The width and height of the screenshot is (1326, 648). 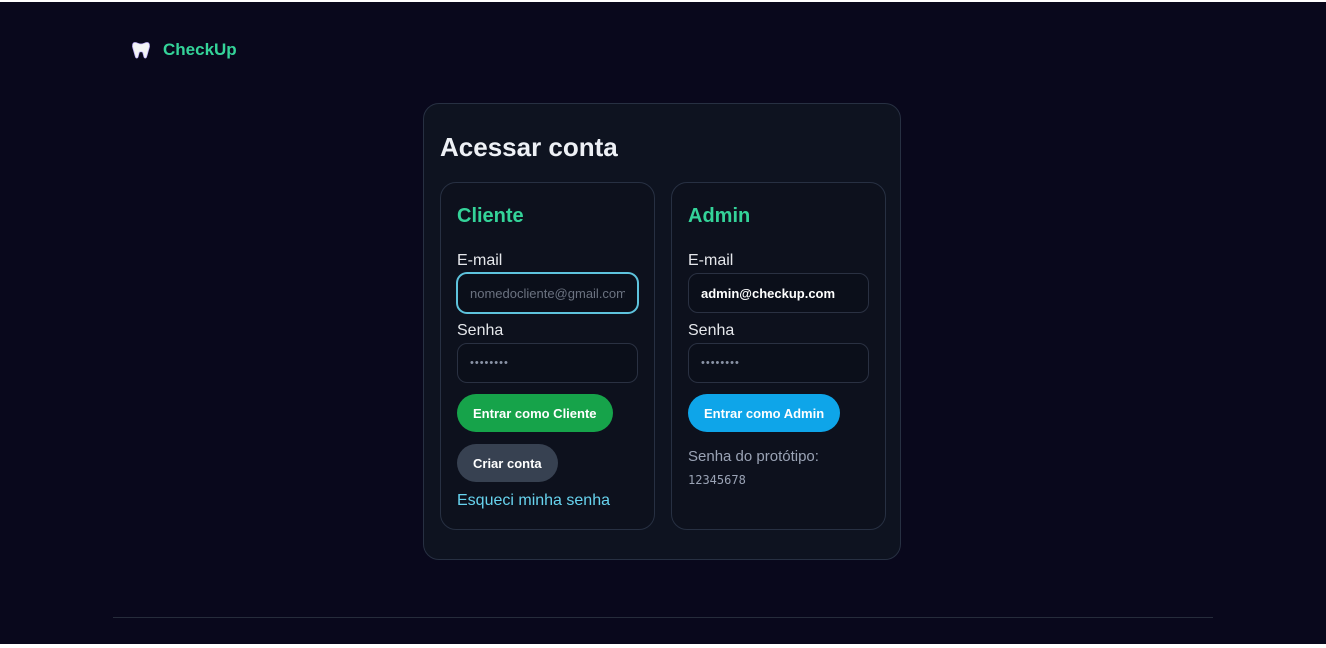 I want to click on cliente-email-label: E-mail, so click(x=480, y=260).